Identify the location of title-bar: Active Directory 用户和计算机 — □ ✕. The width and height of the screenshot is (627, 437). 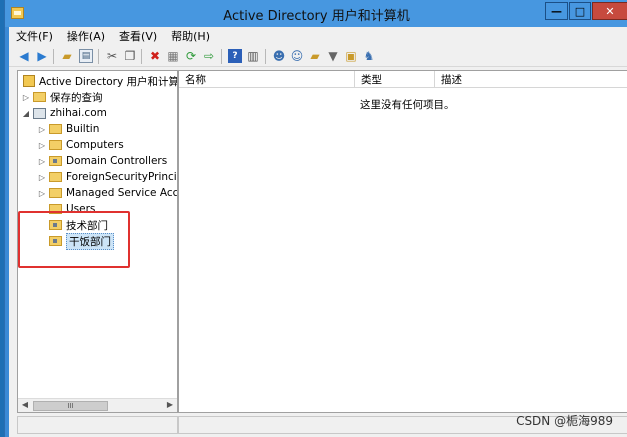
(316, 13).